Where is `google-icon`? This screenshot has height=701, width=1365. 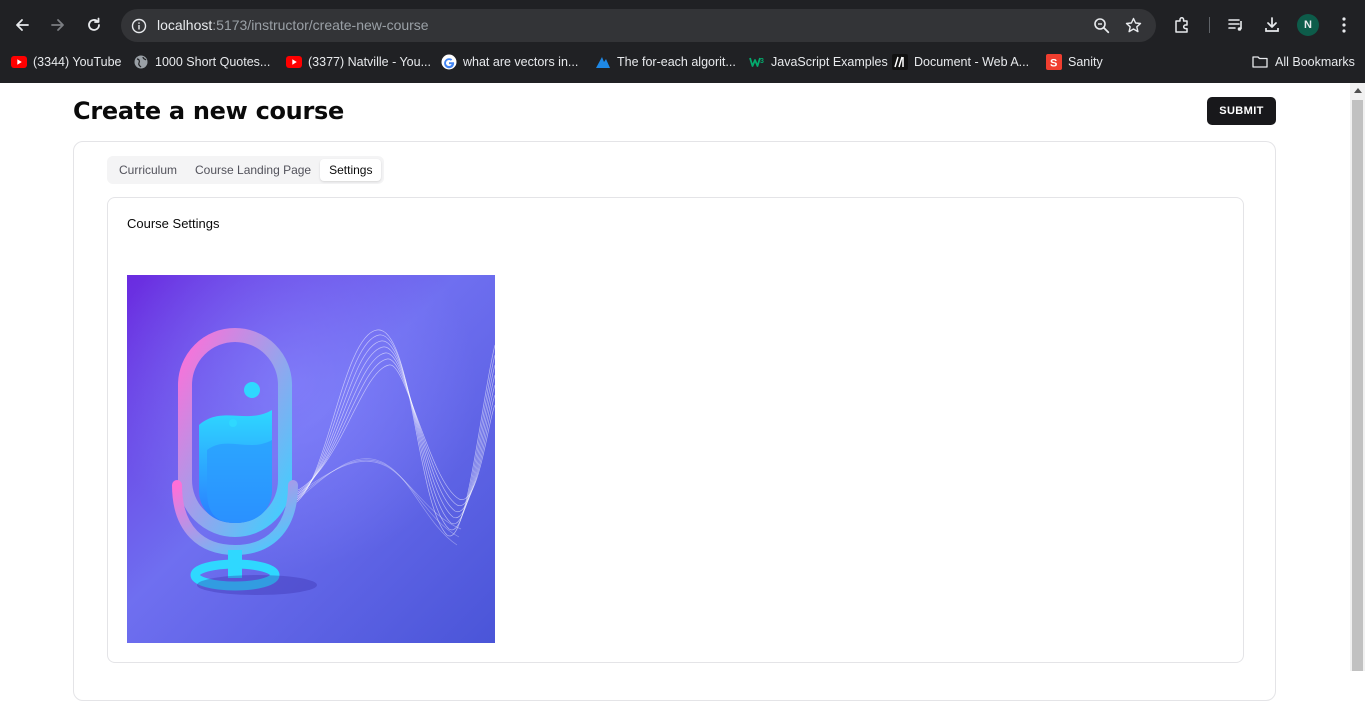
google-icon is located at coordinates (449, 62).